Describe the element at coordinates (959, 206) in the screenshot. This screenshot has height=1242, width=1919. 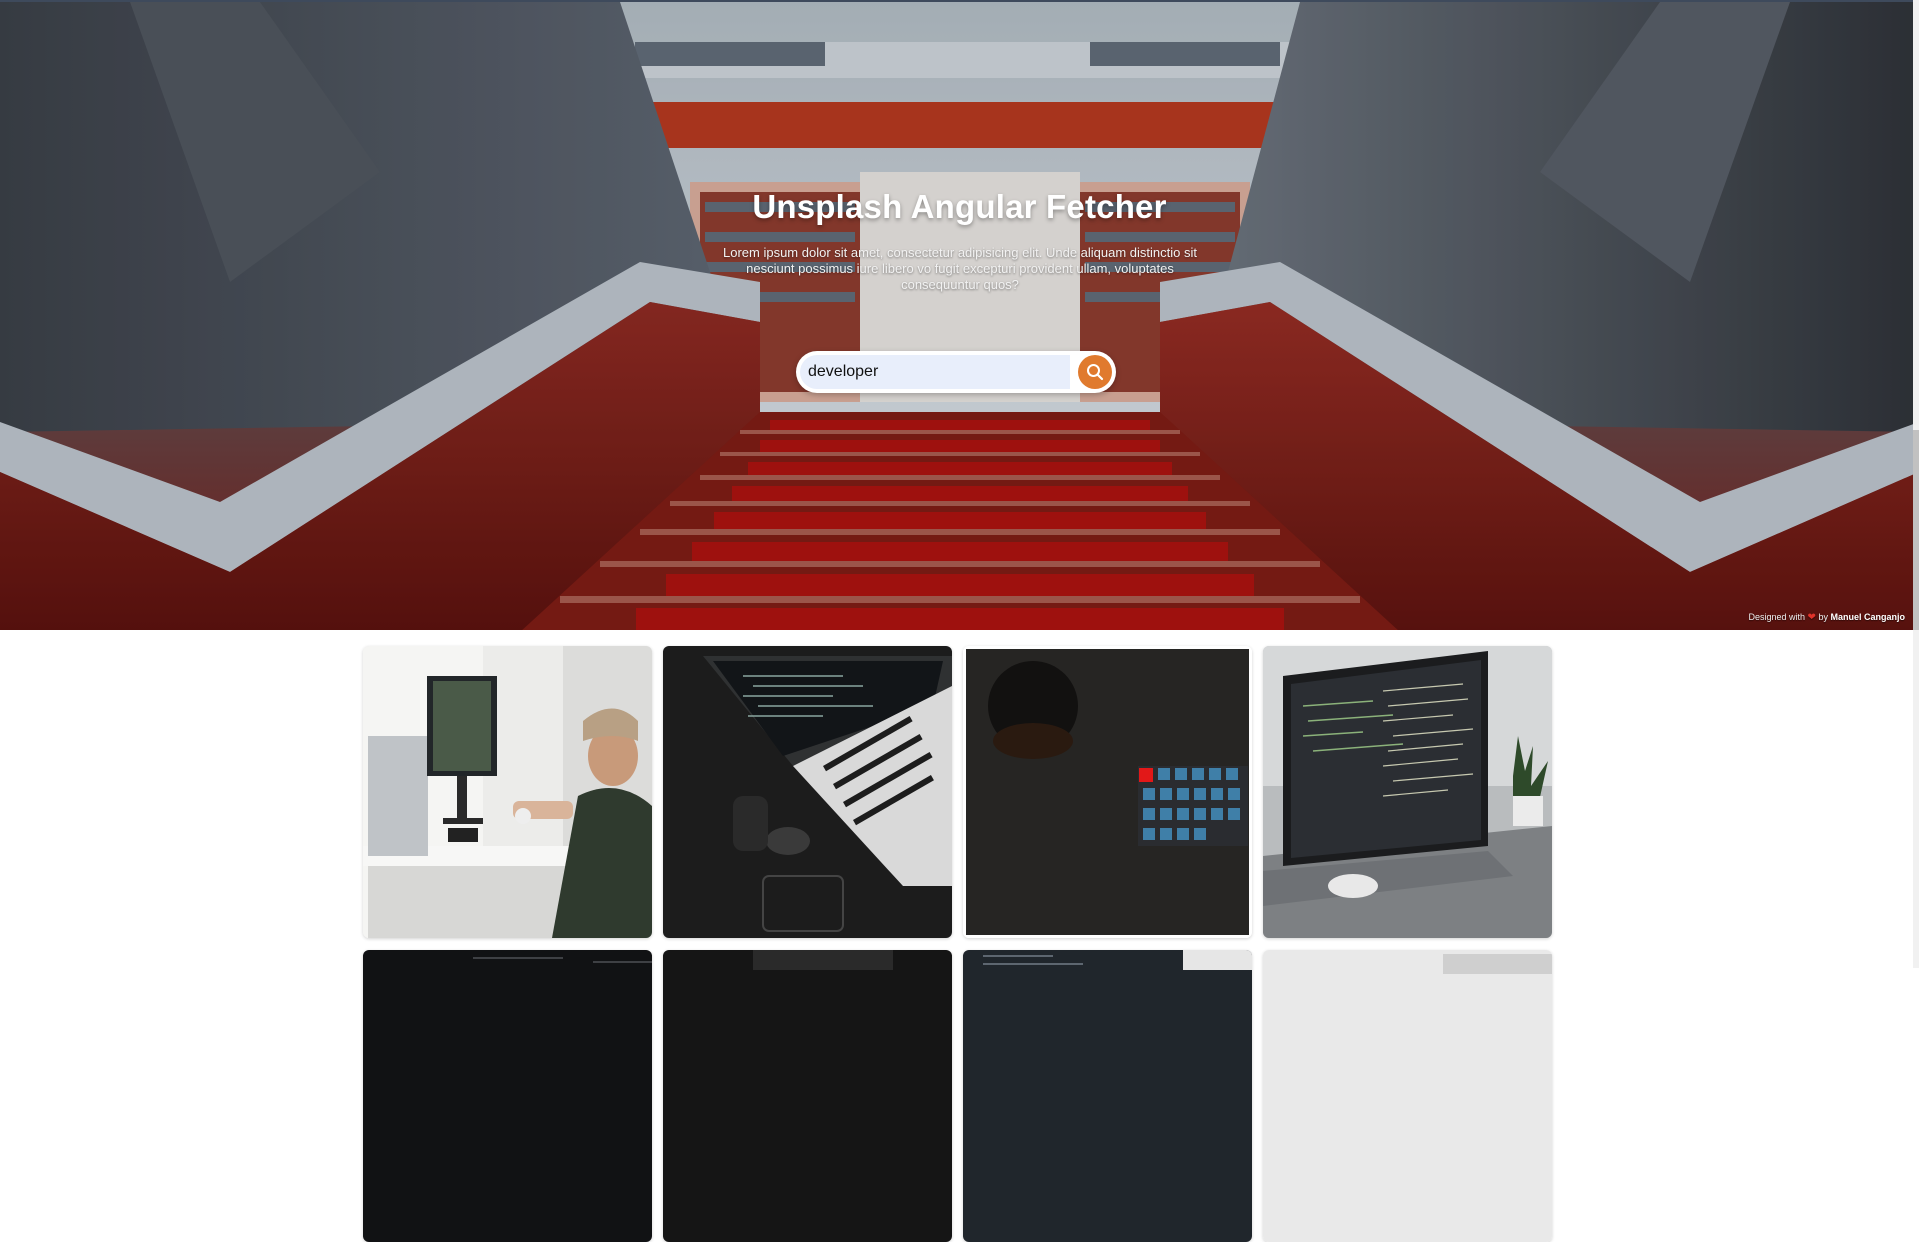
I see `page-title: Unsplash Angular Fetcher` at that location.